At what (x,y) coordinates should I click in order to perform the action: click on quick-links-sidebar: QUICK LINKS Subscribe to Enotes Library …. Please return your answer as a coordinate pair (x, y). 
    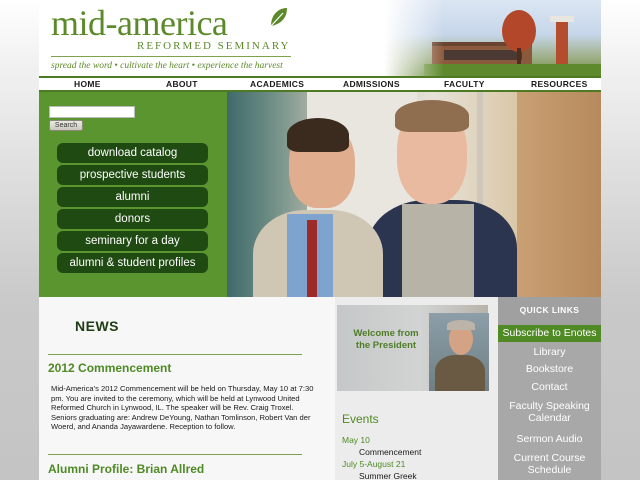
    Looking at the image, I should click on (549, 388).